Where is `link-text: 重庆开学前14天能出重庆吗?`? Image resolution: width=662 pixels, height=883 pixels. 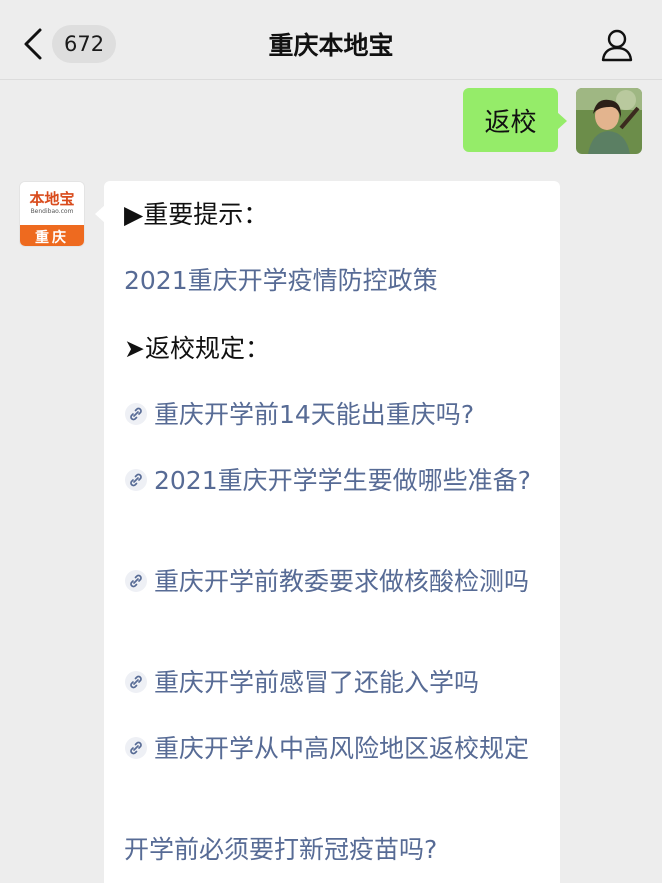
link-text: 重庆开学前14天能出重庆吗? is located at coordinates (314, 414).